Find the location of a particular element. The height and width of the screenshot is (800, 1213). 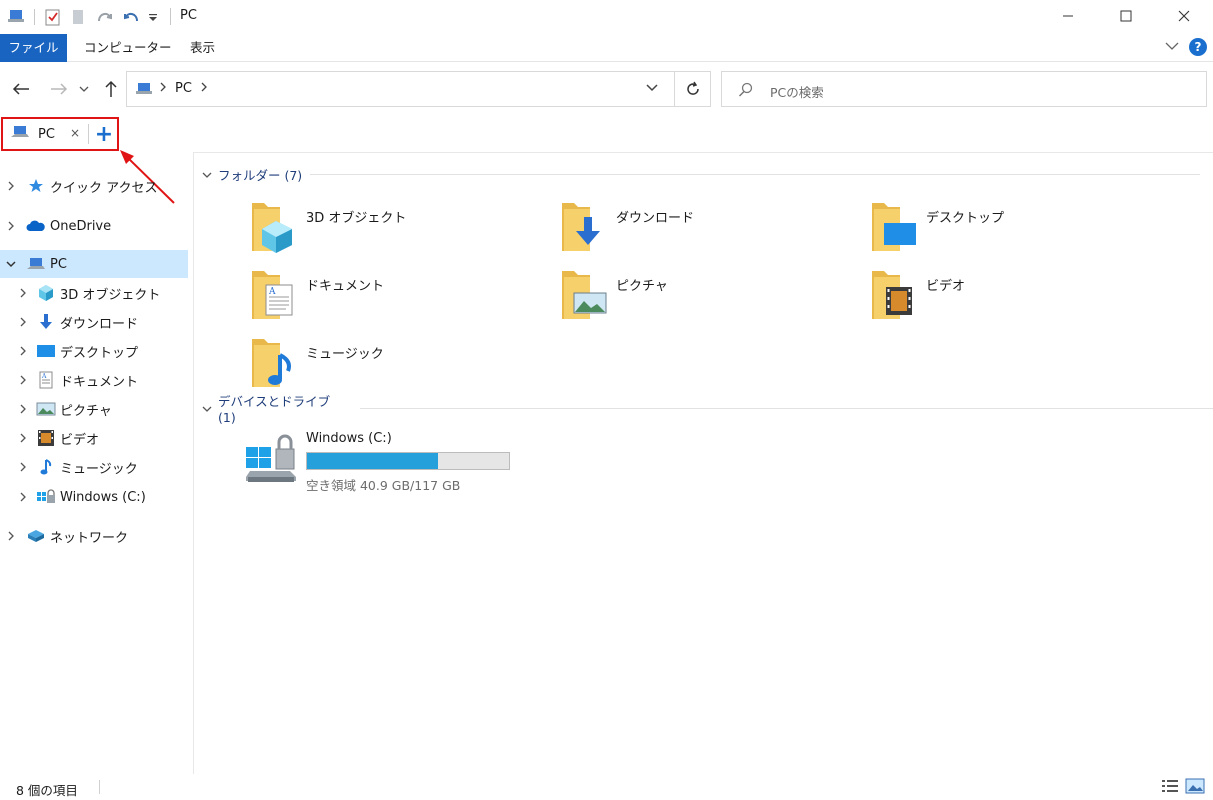

document-icon: A is located at coordinates (46, 380).